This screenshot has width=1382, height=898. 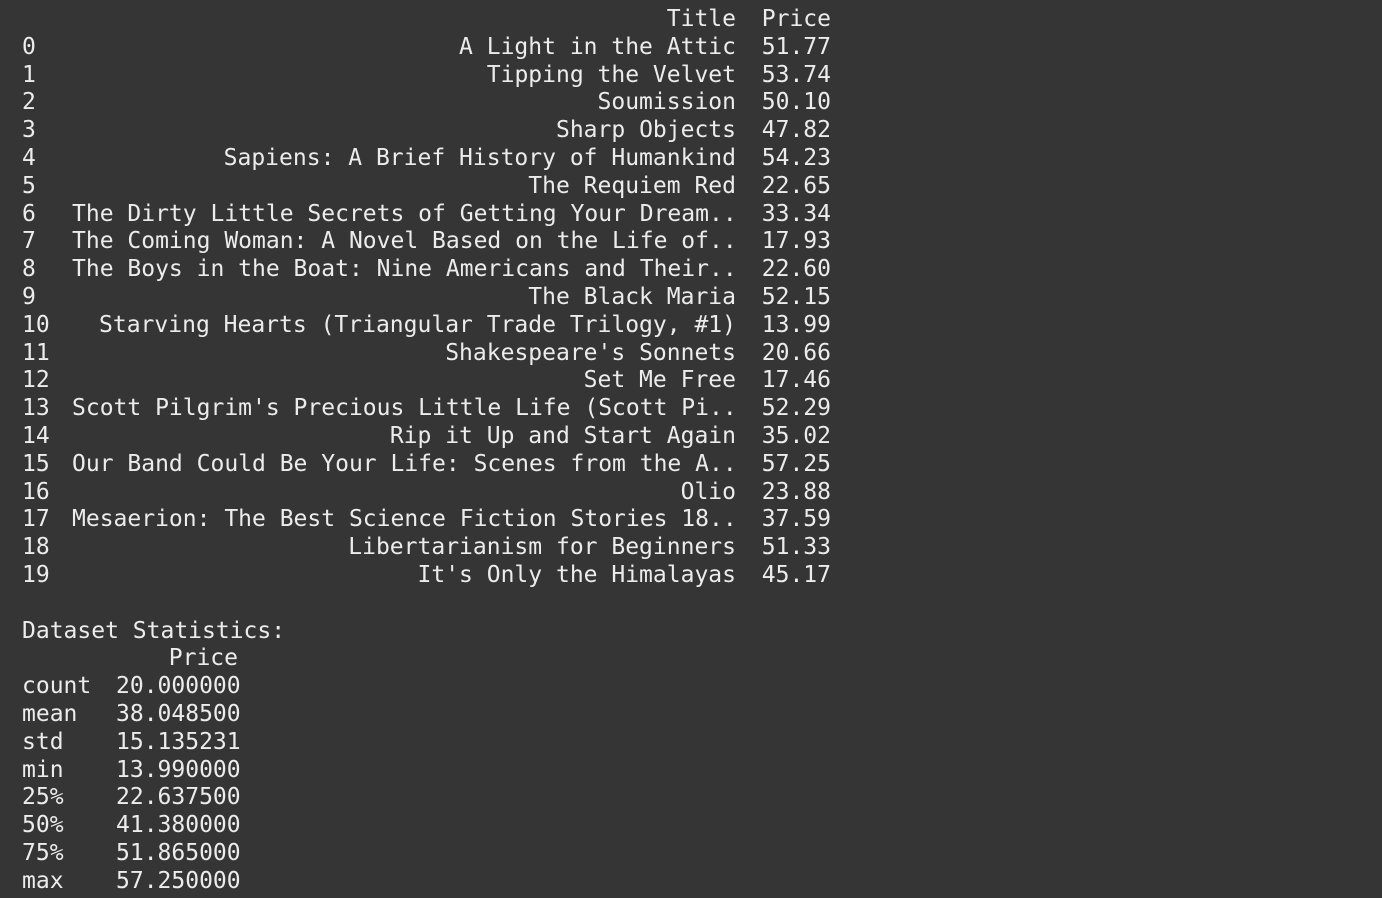 What do you see at coordinates (29, 102) in the screenshot?
I see `row-index: 2` at bounding box center [29, 102].